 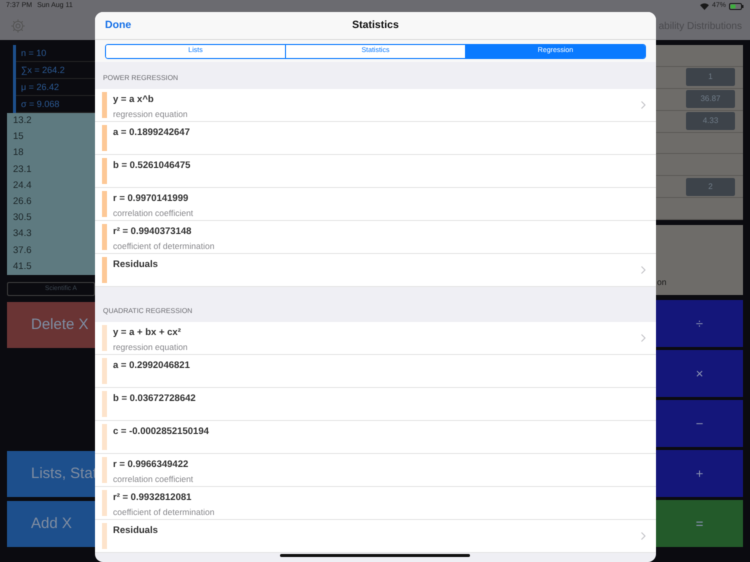 What do you see at coordinates (51, 170) in the screenshot?
I see `list-value: 23.1` at bounding box center [51, 170].